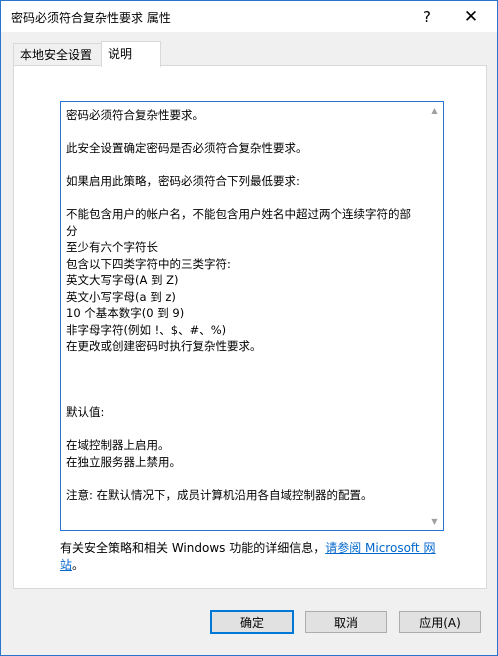  Describe the element at coordinates (440, 622) in the screenshot. I see `apply-button: 应用(A)` at that location.